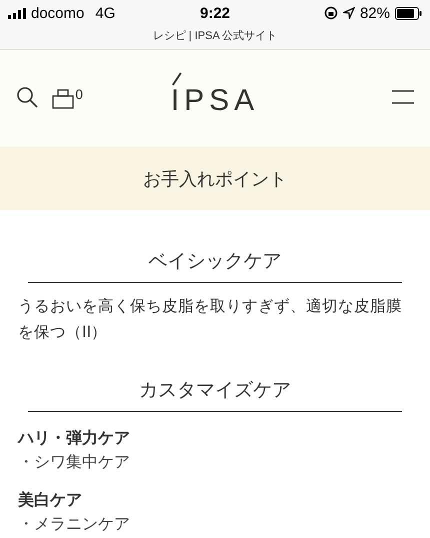 The image size is (430, 538). I want to click on care-title: 美白ケア, so click(50, 500).